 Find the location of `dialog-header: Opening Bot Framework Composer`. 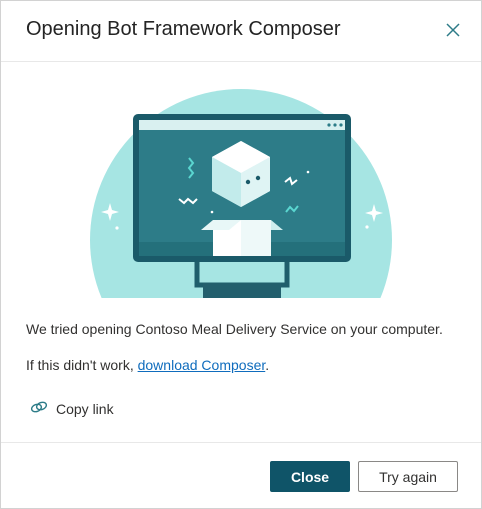

dialog-header: Opening Bot Framework Composer is located at coordinates (241, 31).